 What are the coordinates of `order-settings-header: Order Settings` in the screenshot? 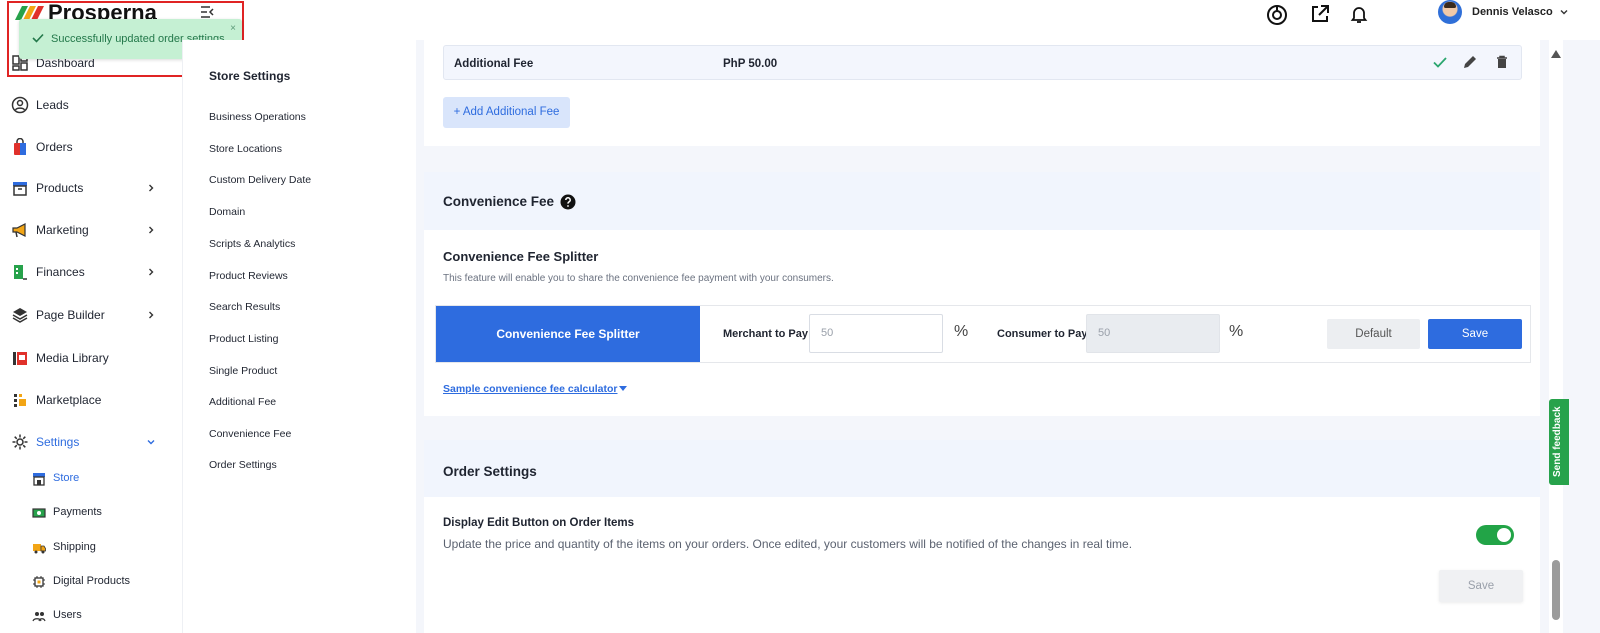 It's located at (982, 468).